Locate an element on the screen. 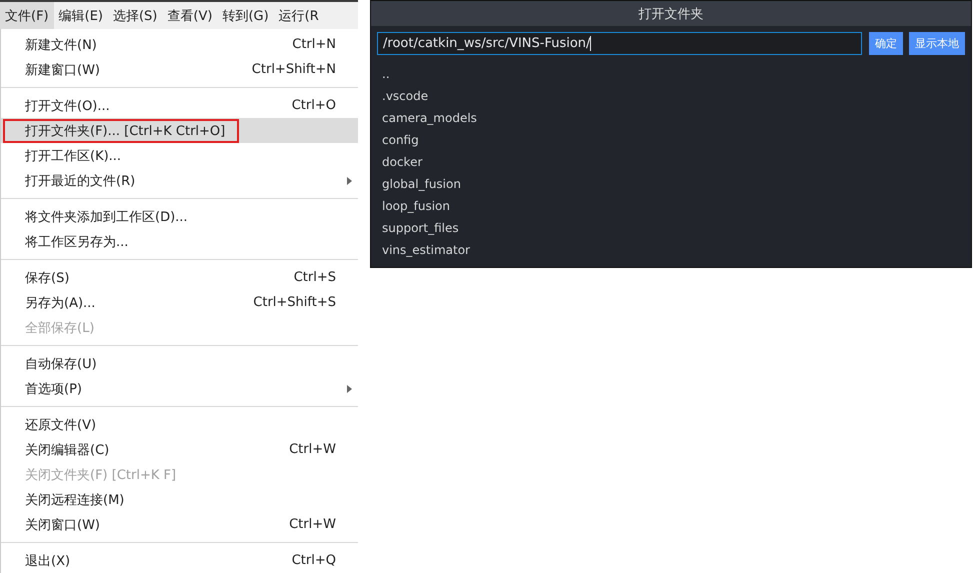 The image size is (980, 573). shortcut-text: Ctrl+O is located at coordinates (314, 105).